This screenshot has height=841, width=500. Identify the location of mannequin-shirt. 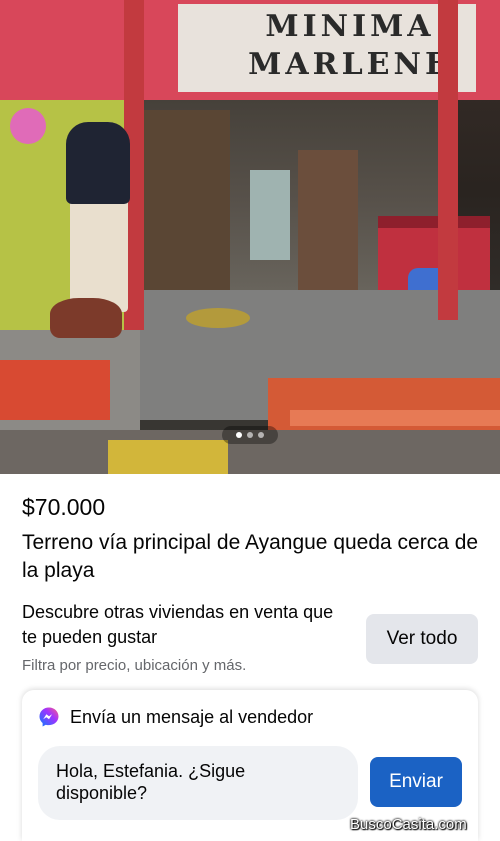
(98, 163).